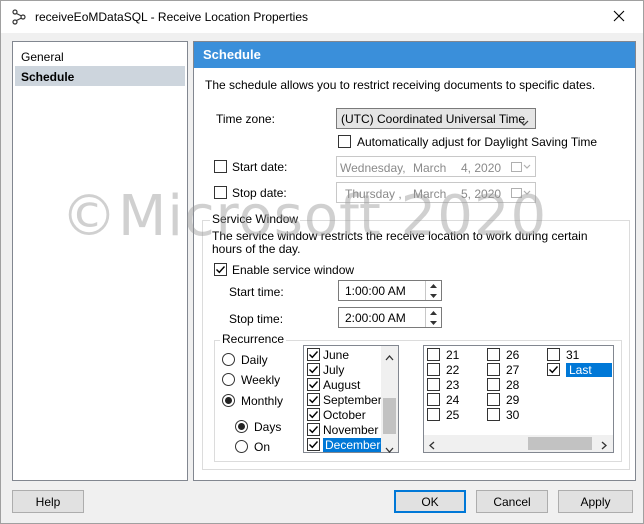  I want to click on list-item: August, so click(343, 384).